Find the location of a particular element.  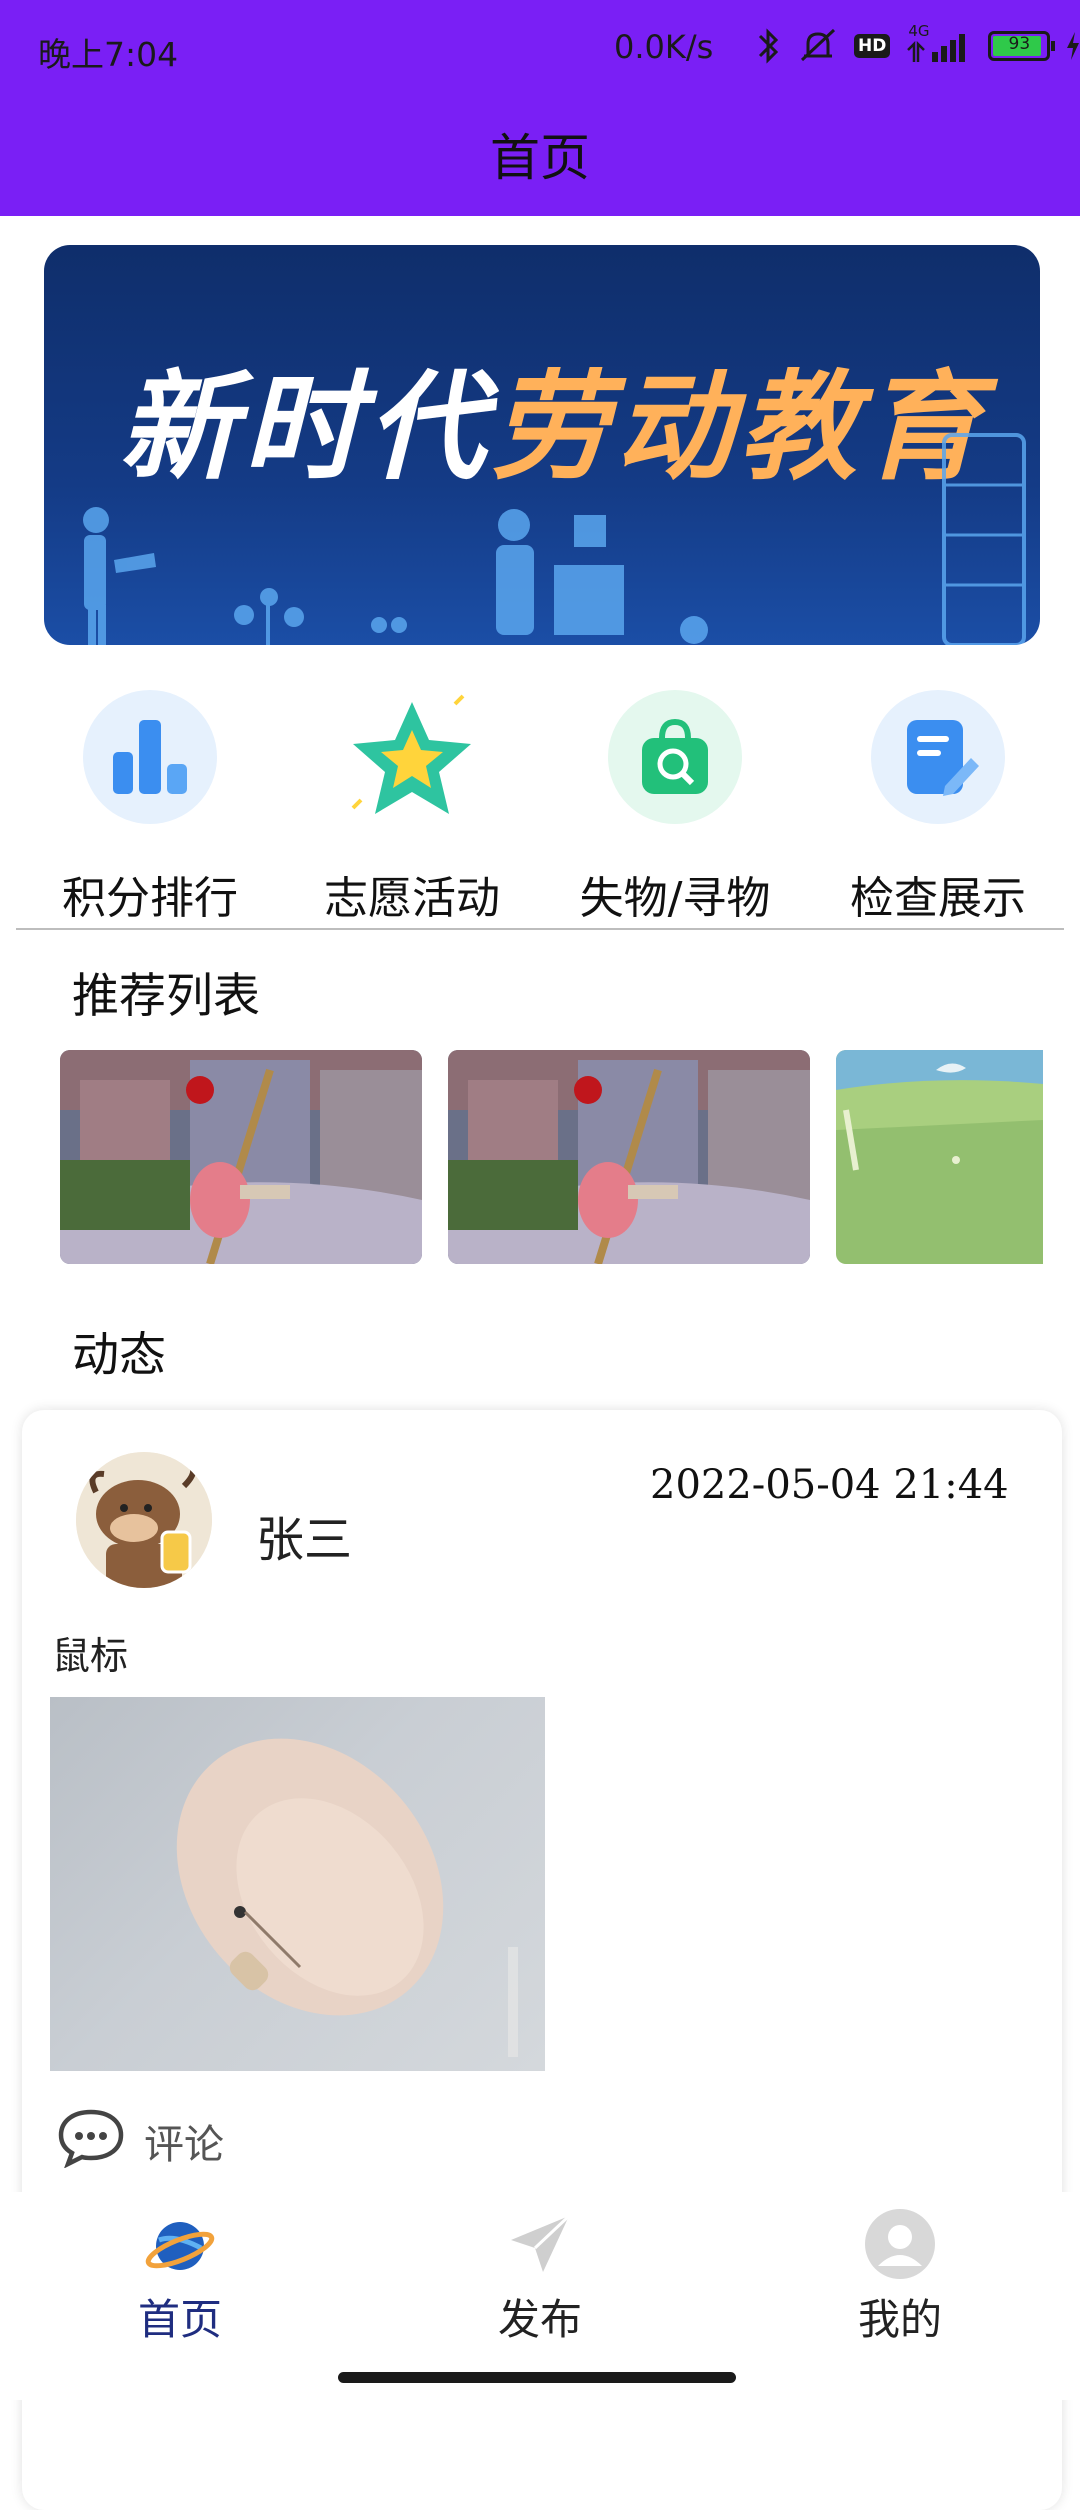

post-image is located at coordinates (297, 1884).